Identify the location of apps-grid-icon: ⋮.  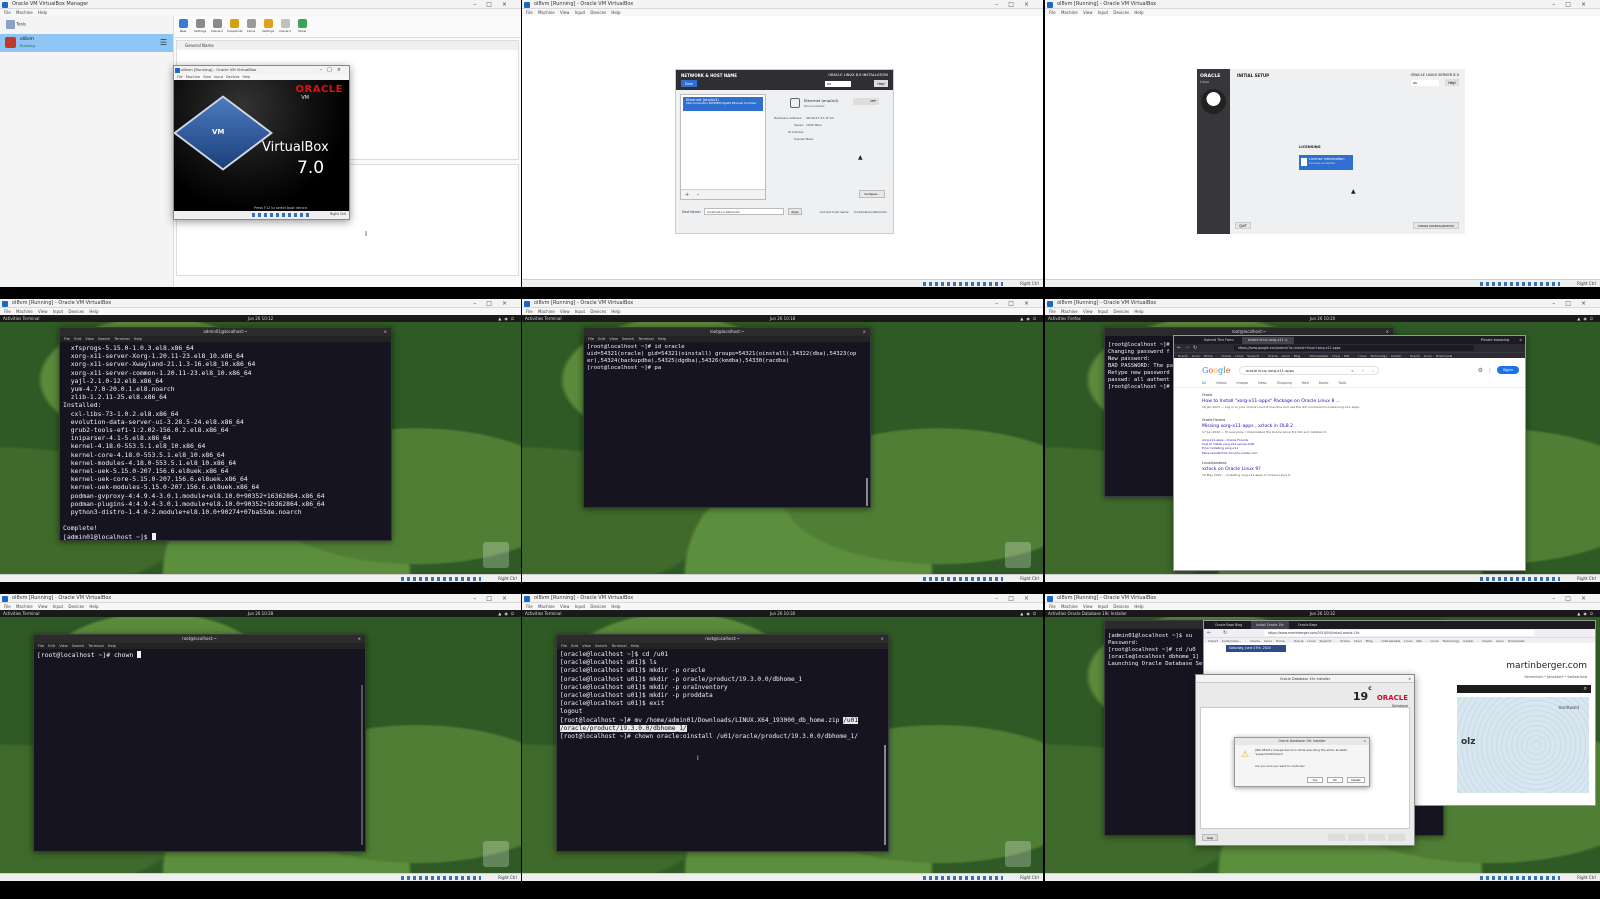
(1490, 370).